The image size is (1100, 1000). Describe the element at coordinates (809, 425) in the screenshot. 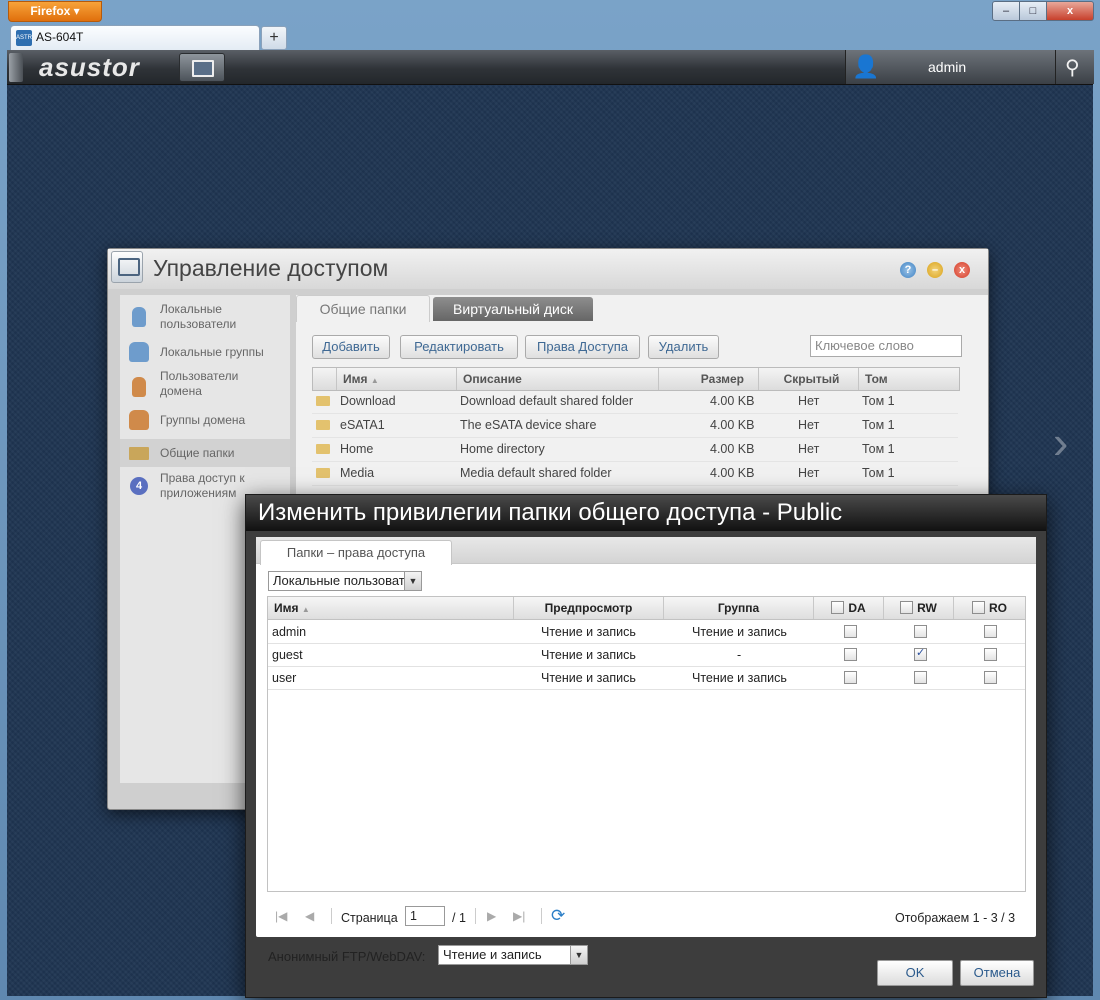

I see `folder-hidden: Нет` at that location.